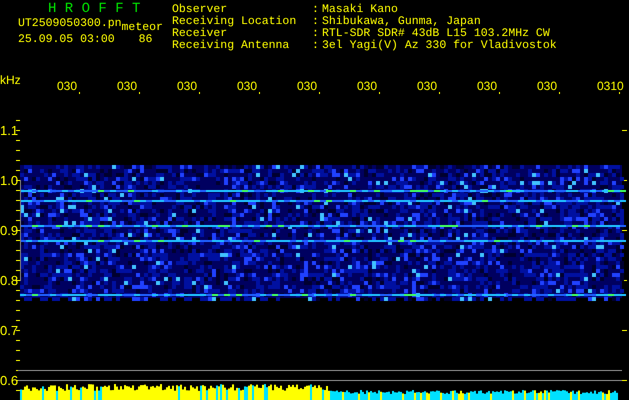 This screenshot has width=629, height=400. Describe the element at coordinates (200, 34) in the screenshot. I see `info-label: Receiver` at that location.